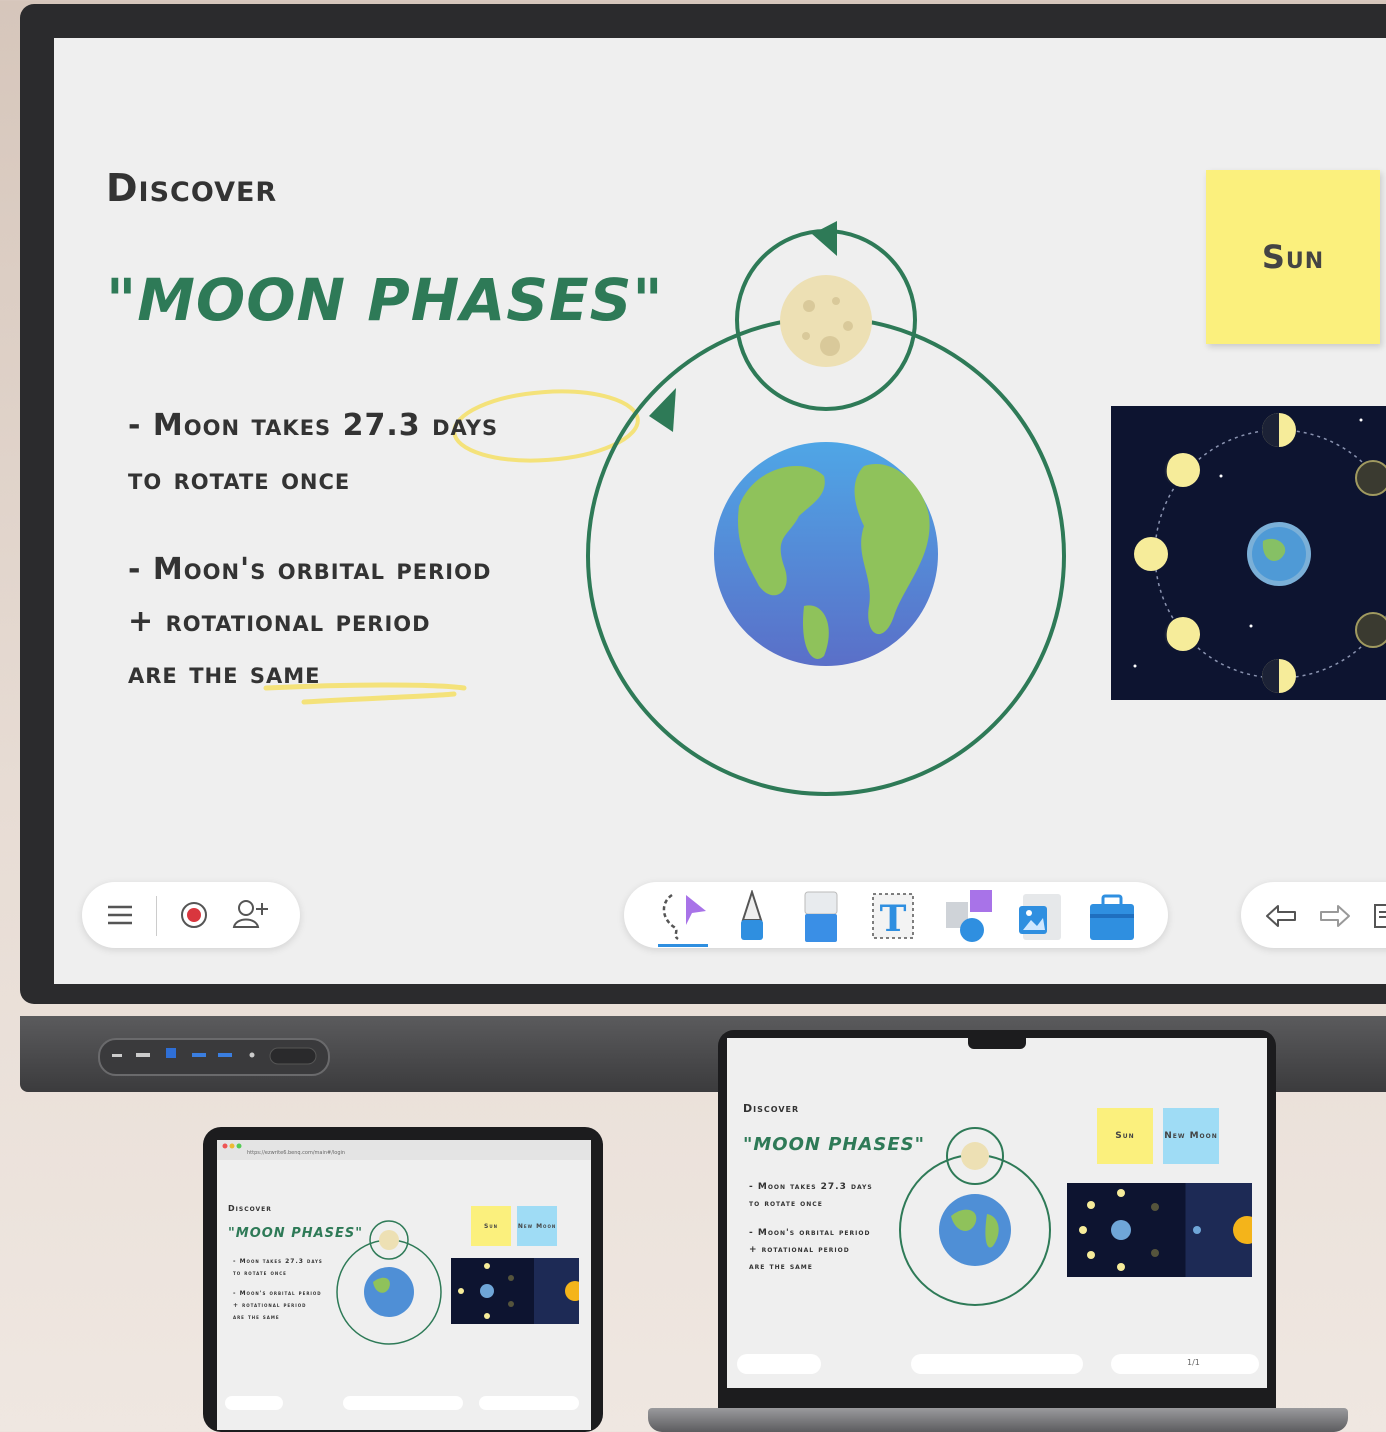 The height and width of the screenshot is (1432, 1386). What do you see at coordinates (811, 1187) in the screenshot?
I see `laptop-bullet-1: - Moon takes 27.3 days` at bounding box center [811, 1187].